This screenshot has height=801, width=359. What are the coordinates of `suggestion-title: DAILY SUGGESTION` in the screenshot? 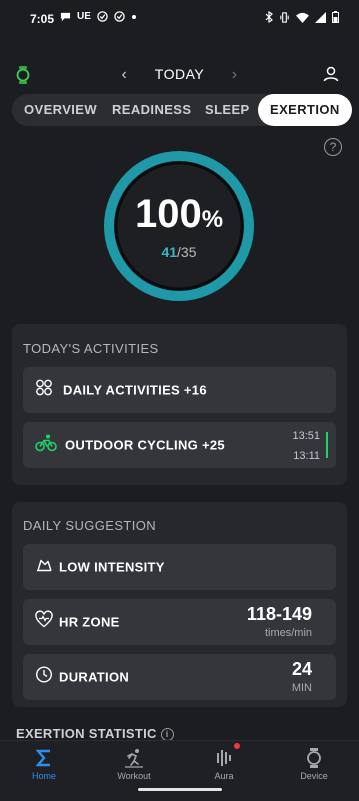 It's located at (90, 525).